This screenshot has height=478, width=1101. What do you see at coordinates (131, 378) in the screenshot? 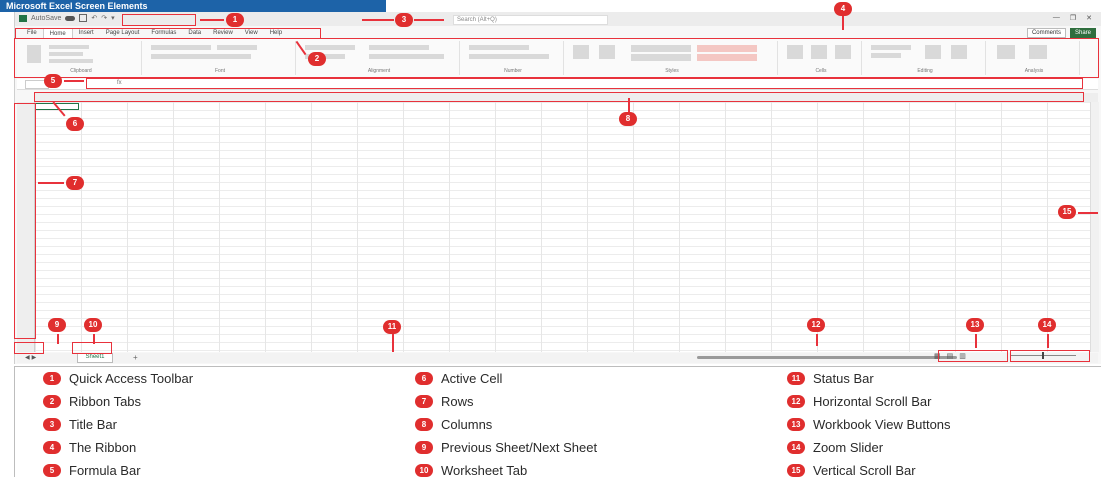
I see `legend-label: Quick Access Toolbar` at bounding box center [131, 378].